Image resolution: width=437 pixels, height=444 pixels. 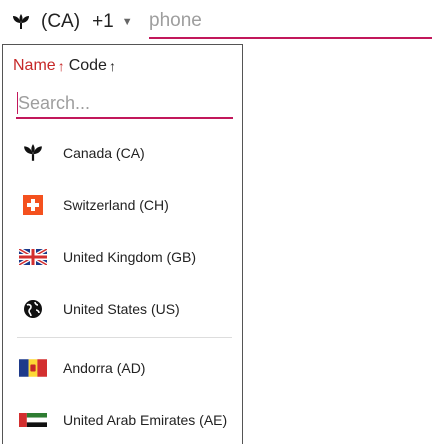 I want to click on uae-flag-icon, so click(x=33, y=420).